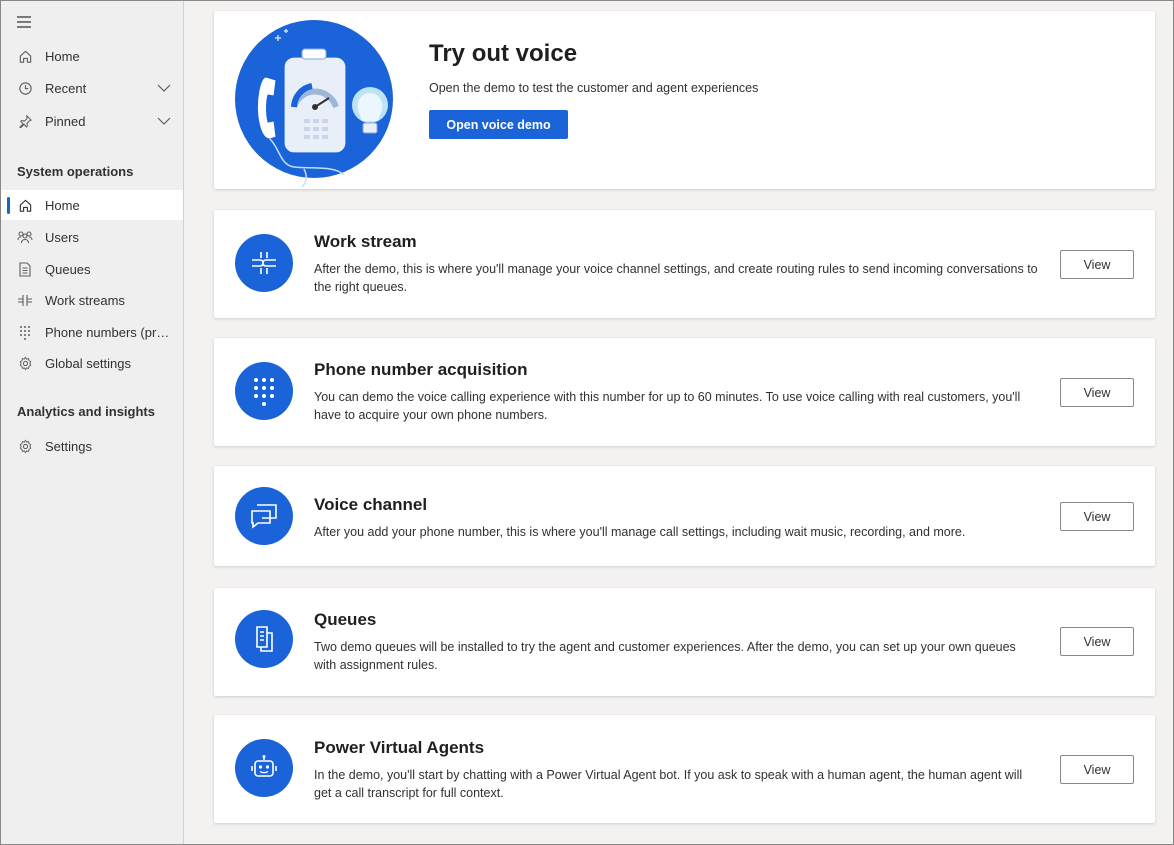  I want to click on card-title: Voice channel, so click(371, 504).